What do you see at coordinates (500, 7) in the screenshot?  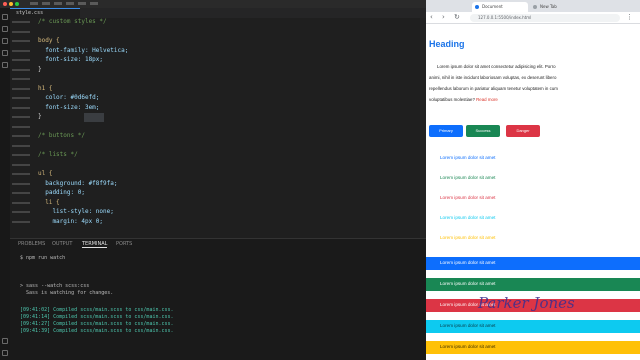 I see `browser-tab-active: Document` at bounding box center [500, 7].